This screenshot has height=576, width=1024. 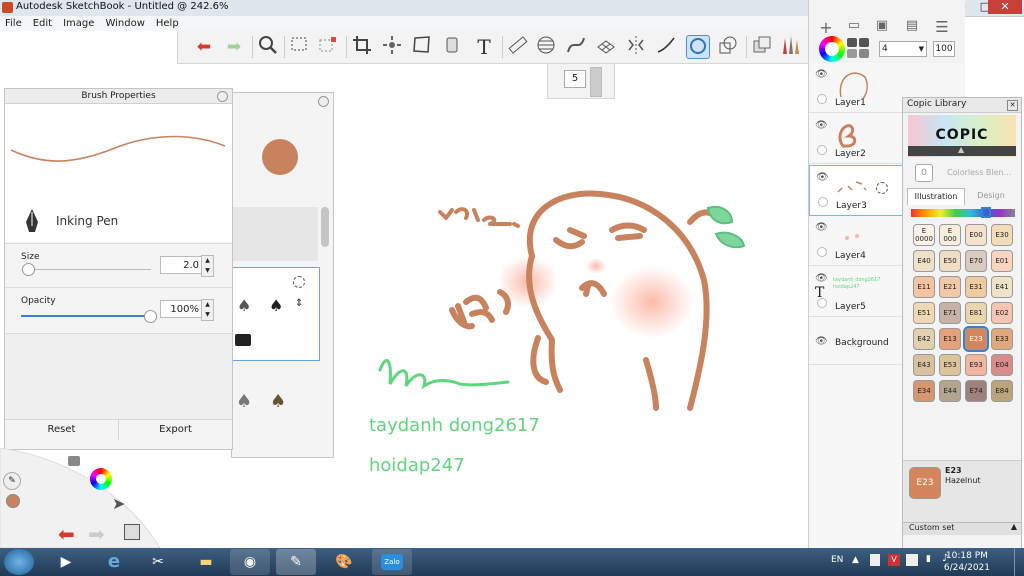 I want to click on undo-icon: ⬅, so click(x=204, y=47).